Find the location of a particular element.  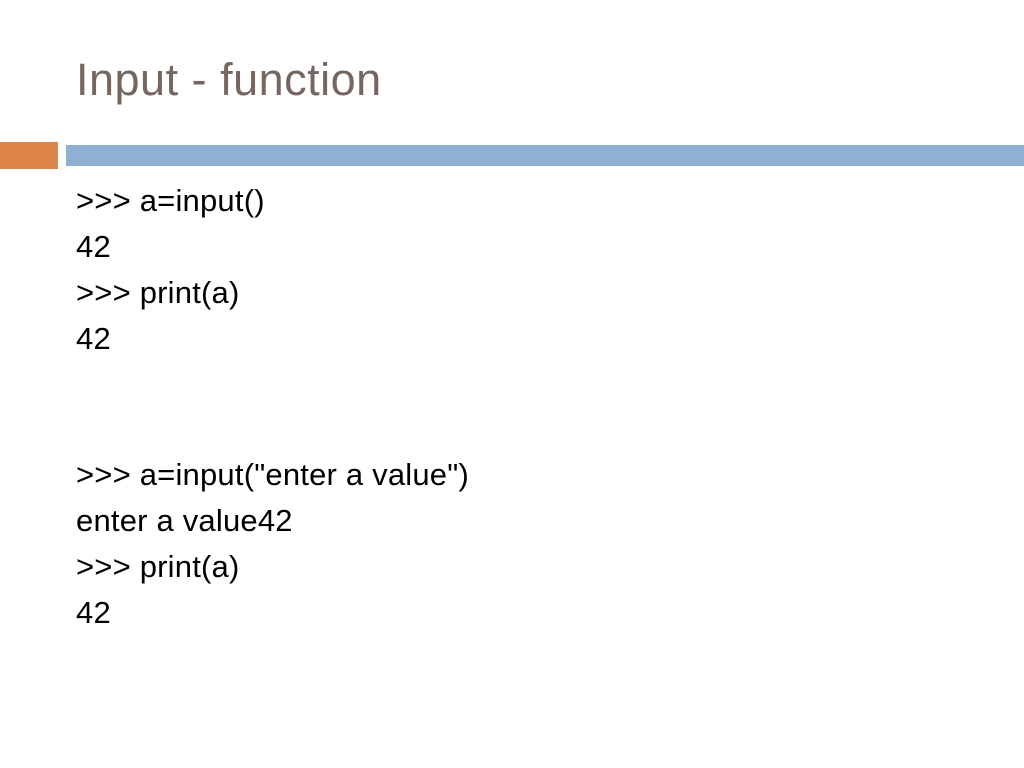

code-line: enter a value42 is located at coordinates (184, 520).